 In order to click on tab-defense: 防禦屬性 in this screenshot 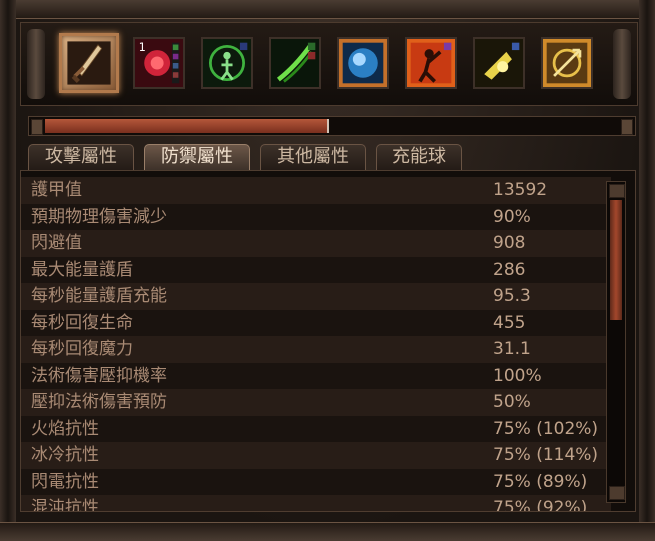, I will do `click(197, 157)`.